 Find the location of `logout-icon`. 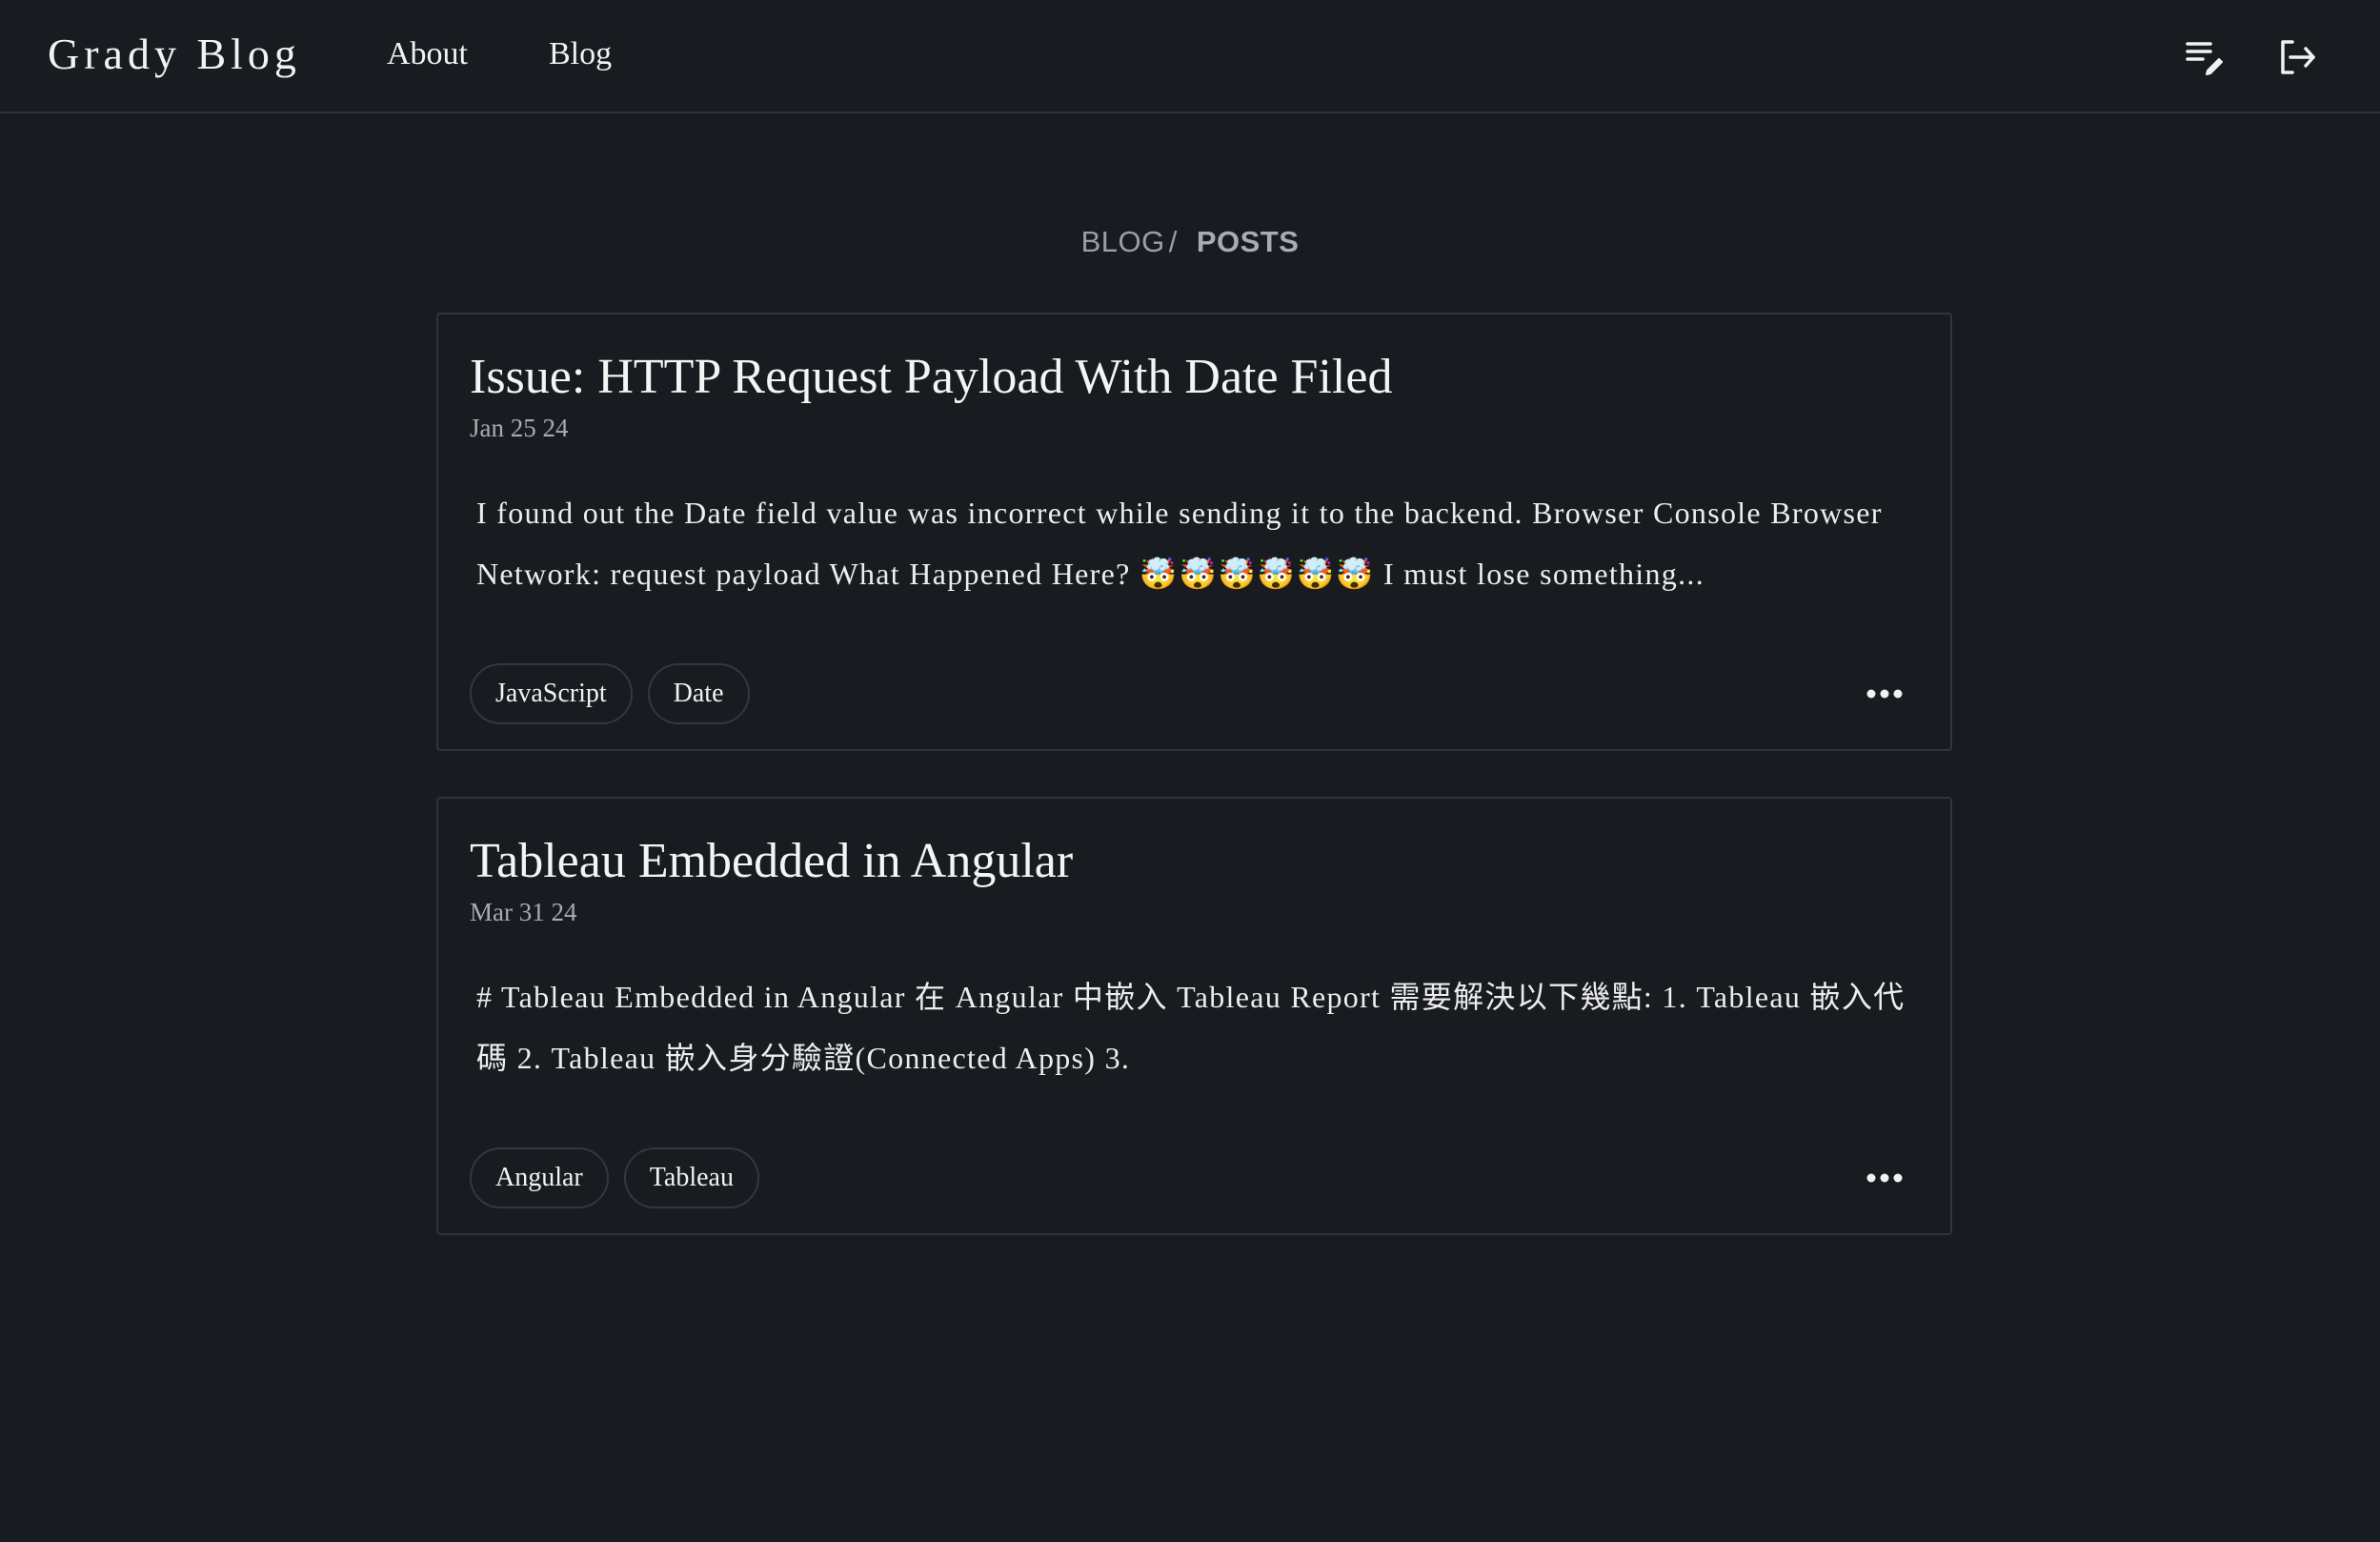

logout-icon is located at coordinates (2296, 57).